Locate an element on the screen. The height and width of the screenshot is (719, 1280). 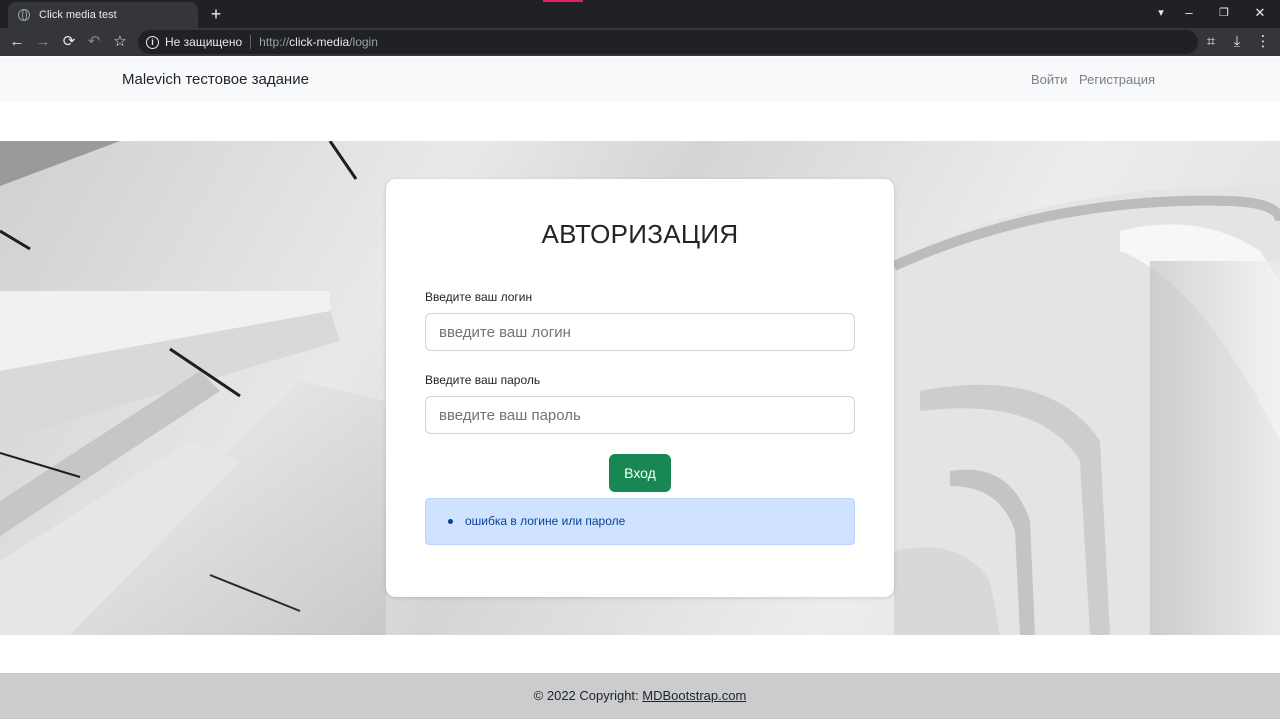
navbar-brand: Malevich тестовое задание is located at coordinates (215, 79).